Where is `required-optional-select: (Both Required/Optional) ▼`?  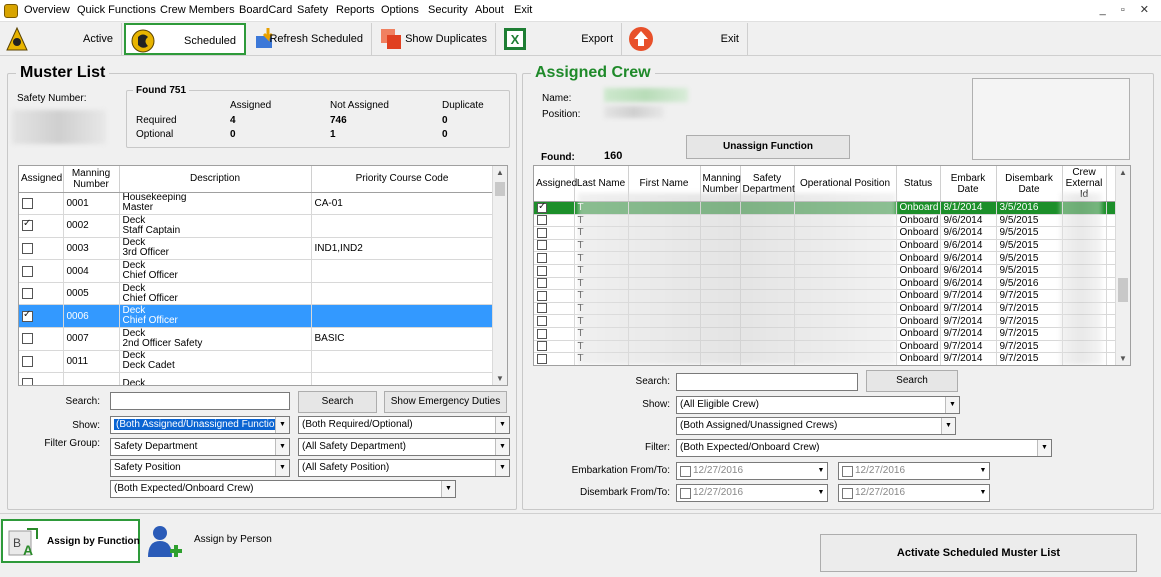 required-optional-select: (Both Required/Optional) ▼ is located at coordinates (404, 425).